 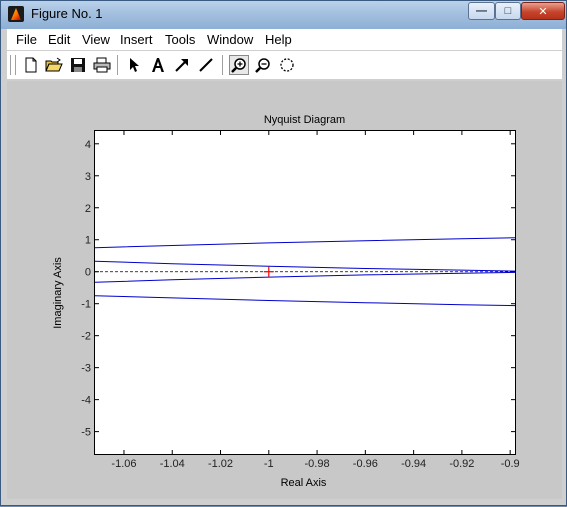 I want to click on x-tick-label: -0.96, so click(x=365, y=464).